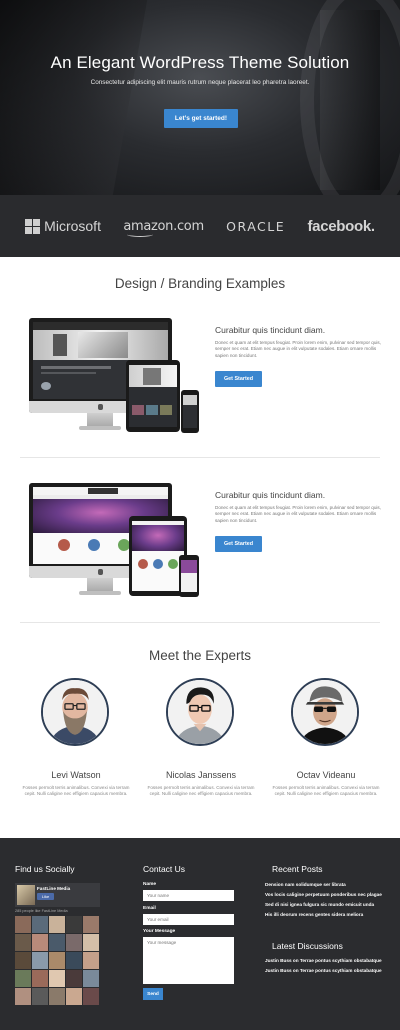 The height and width of the screenshot is (1030, 400). I want to click on oracle-logo-text: ORACLE, so click(256, 226).